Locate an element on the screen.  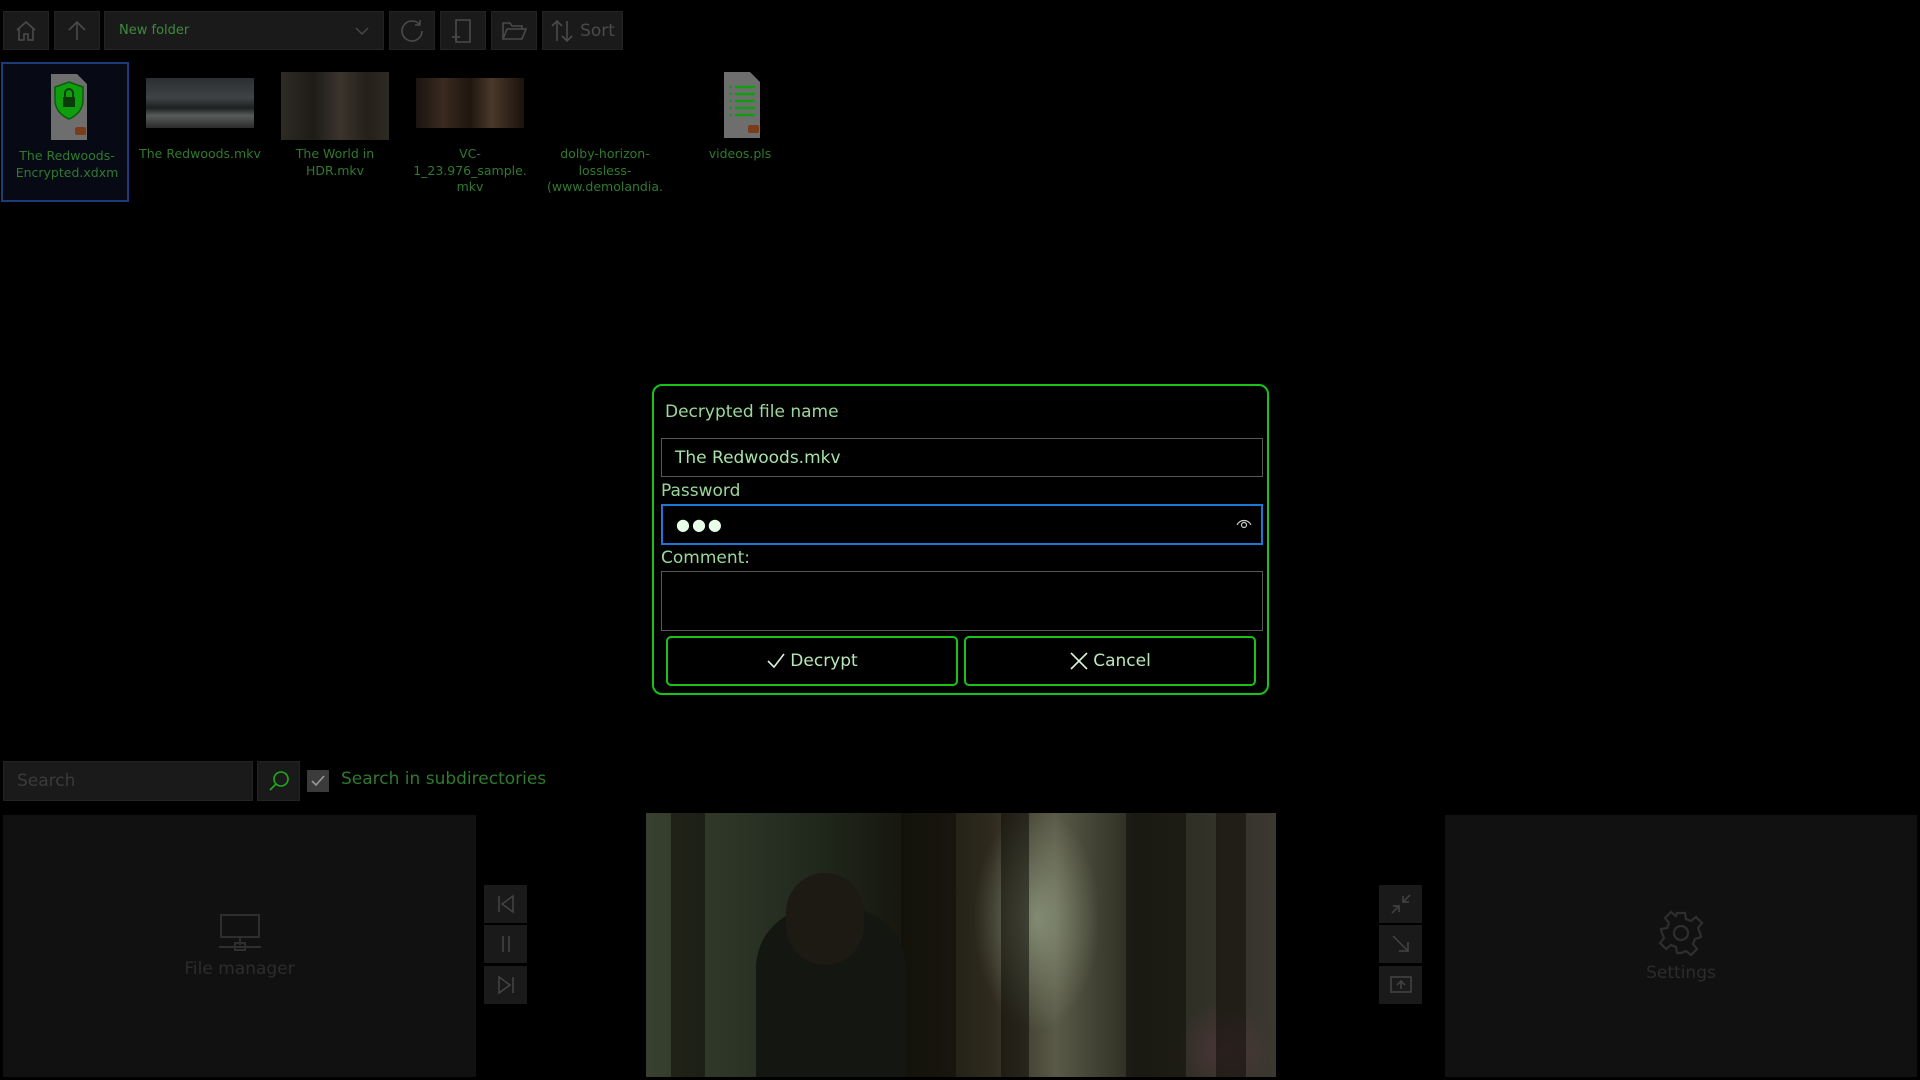
refresh-icon is located at coordinates (412, 30).